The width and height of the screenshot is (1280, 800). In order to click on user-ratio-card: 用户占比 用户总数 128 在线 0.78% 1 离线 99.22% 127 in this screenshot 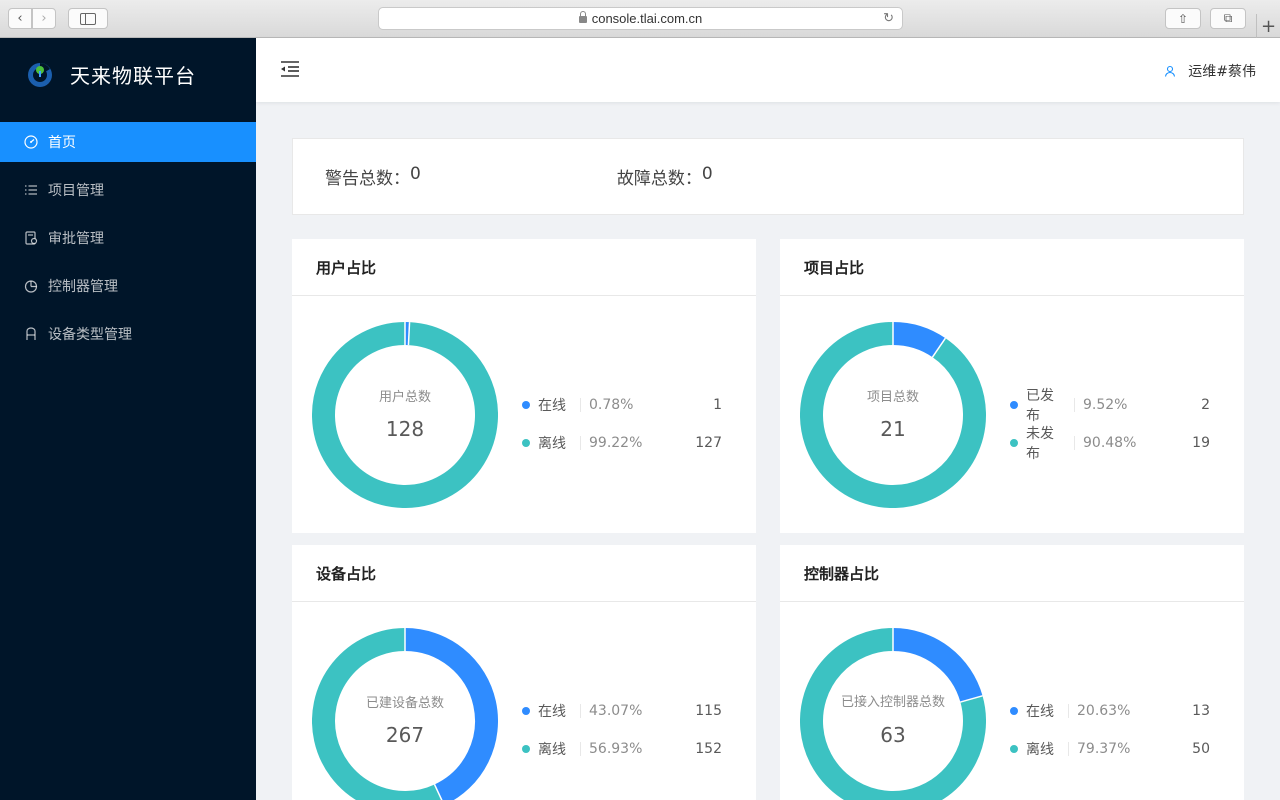, I will do `click(524, 386)`.